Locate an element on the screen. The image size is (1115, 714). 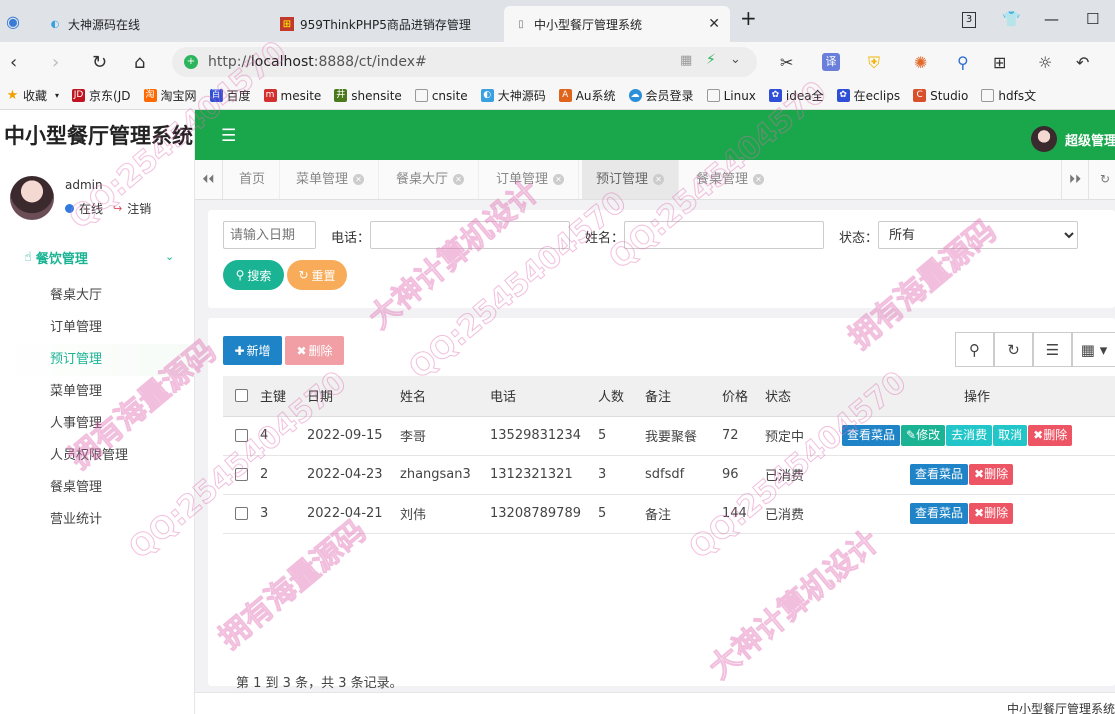
table-refresh-icon: ↻ is located at coordinates (1013, 349).